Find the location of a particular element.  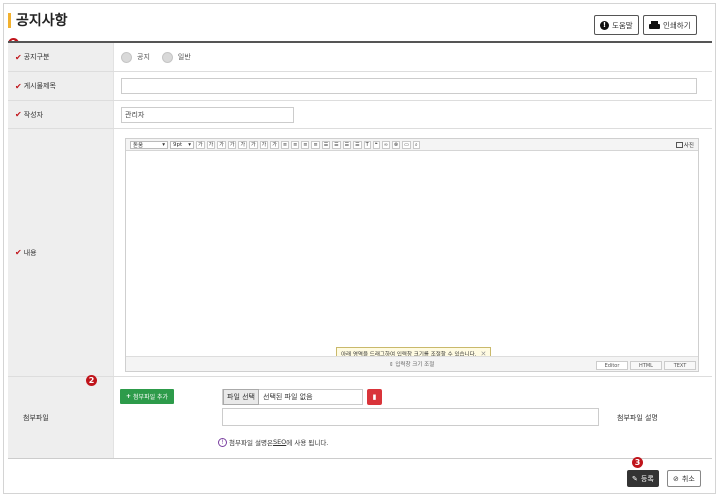

resize-label: ⇕ 입력창 크기 조절 is located at coordinates (412, 365).